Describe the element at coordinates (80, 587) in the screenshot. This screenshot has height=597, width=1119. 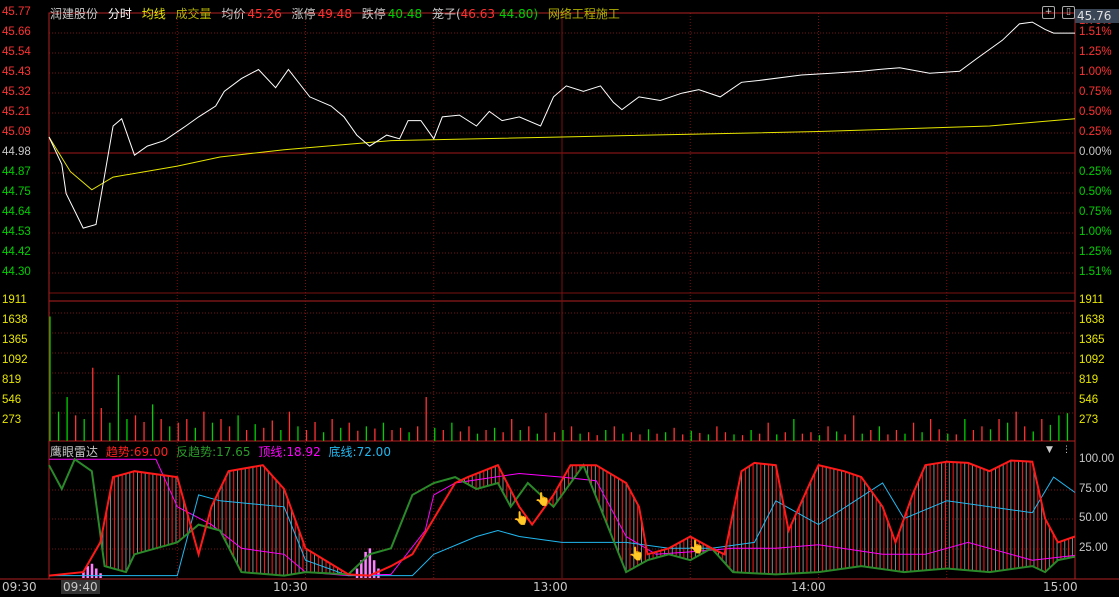
I see `time-axis-label: 09:40` at that location.